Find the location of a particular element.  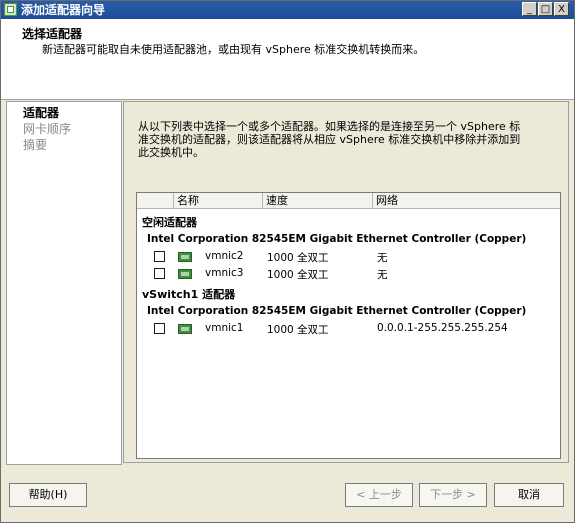

vsphere-app-icon is located at coordinates (10, 9).